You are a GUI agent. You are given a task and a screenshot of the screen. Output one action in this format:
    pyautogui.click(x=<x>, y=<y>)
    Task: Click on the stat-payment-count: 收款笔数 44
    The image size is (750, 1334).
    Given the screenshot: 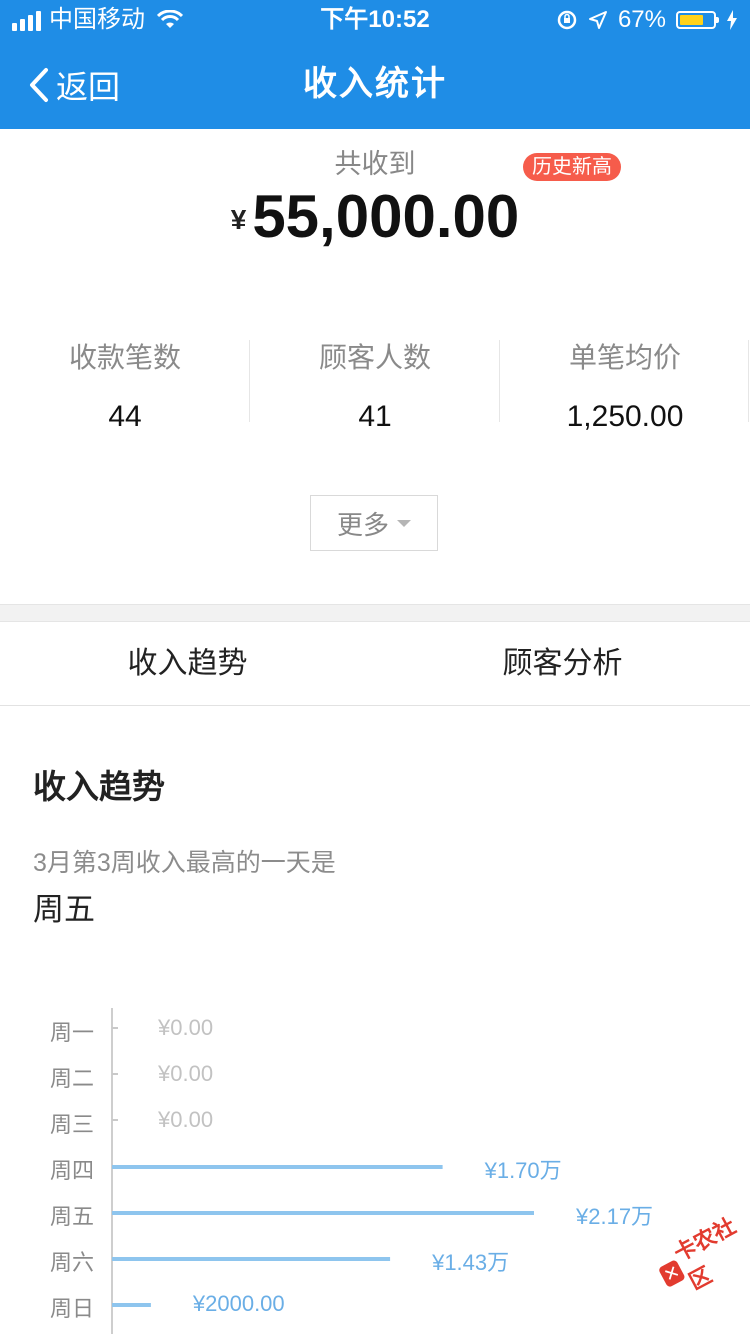 What is the action you would take?
    pyautogui.click(x=125, y=381)
    